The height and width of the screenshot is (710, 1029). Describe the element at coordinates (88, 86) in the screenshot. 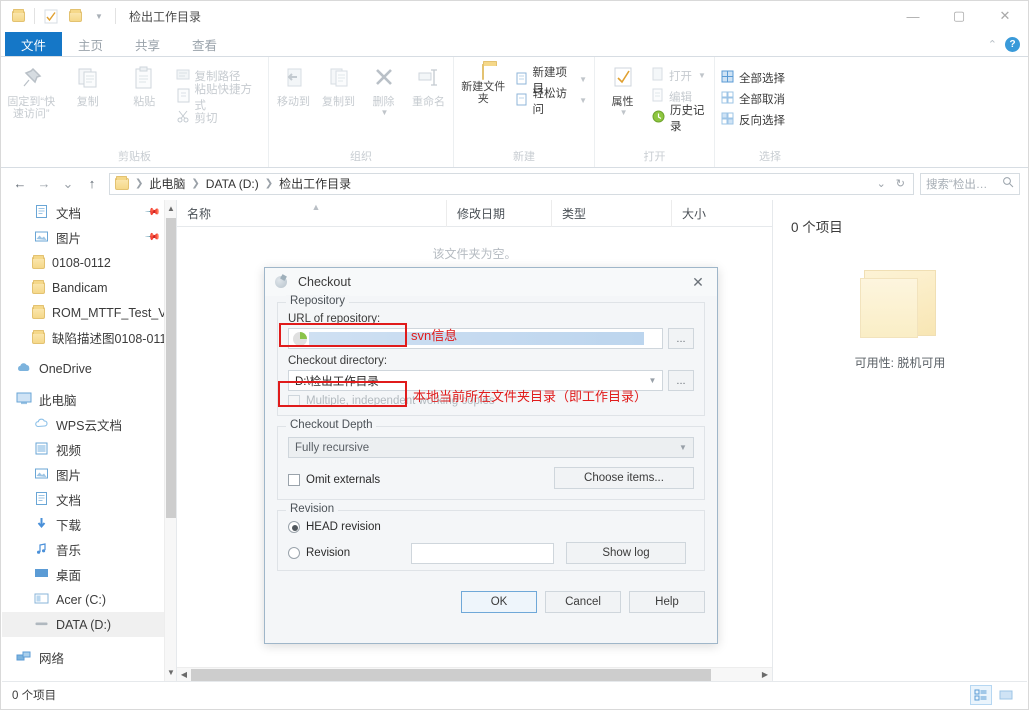

I see `copy-button: 复制` at that location.